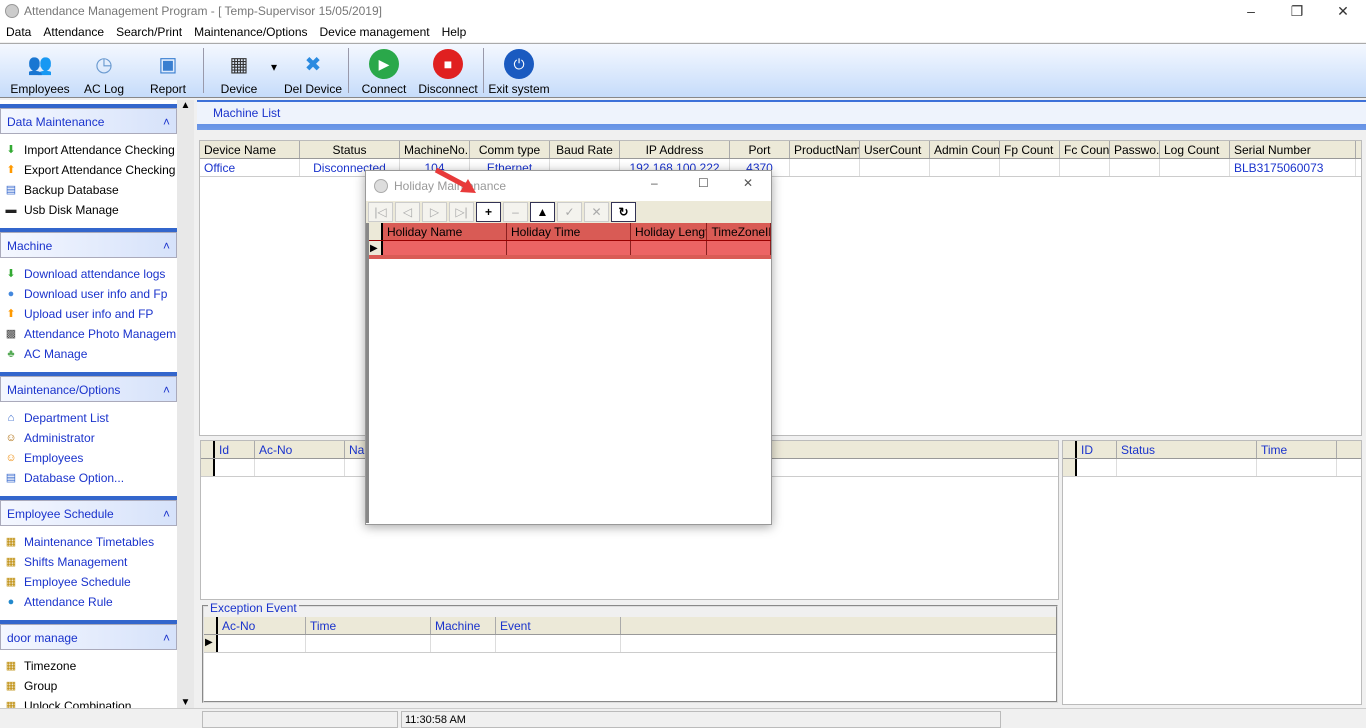 Image resolution: width=1366 pixels, height=728 pixels. I want to click on column-header-productname: ProductName, so click(825, 149).